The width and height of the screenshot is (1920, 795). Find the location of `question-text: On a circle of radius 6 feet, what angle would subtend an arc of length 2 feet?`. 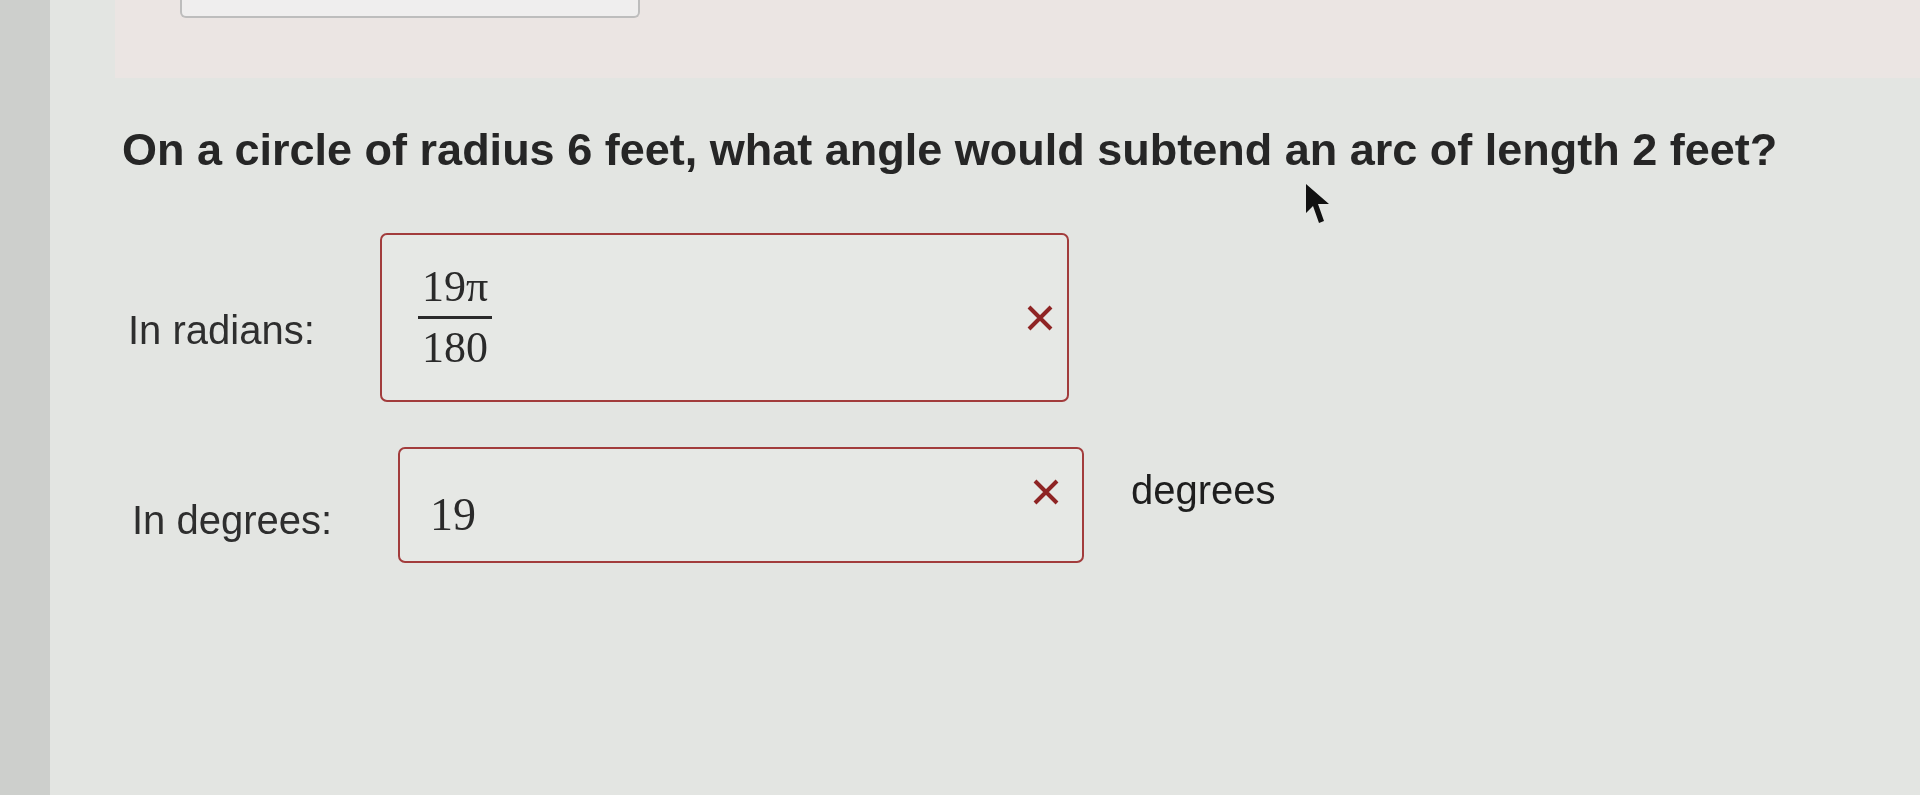

question-text: On a circle of radius 6 feet, what angle would subtend an arc of length 2 feet? is located at coordinates (950, 149).